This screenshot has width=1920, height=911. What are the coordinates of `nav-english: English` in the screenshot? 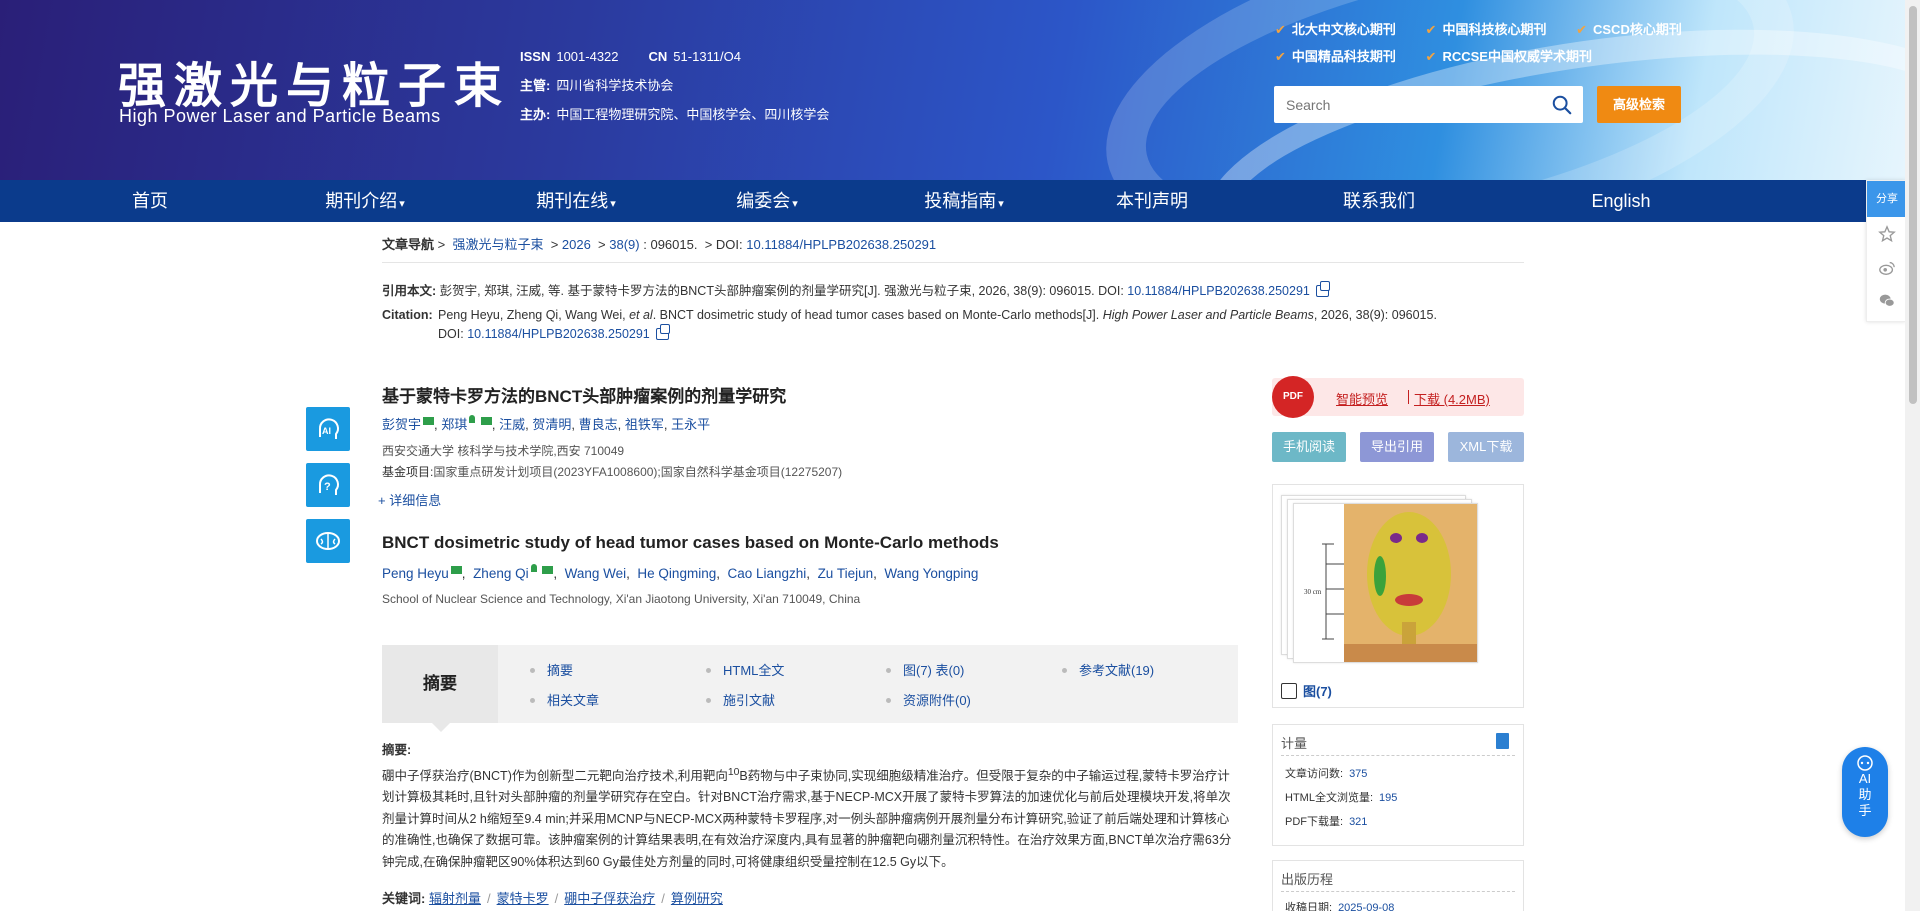 It's located at (1621, 201).